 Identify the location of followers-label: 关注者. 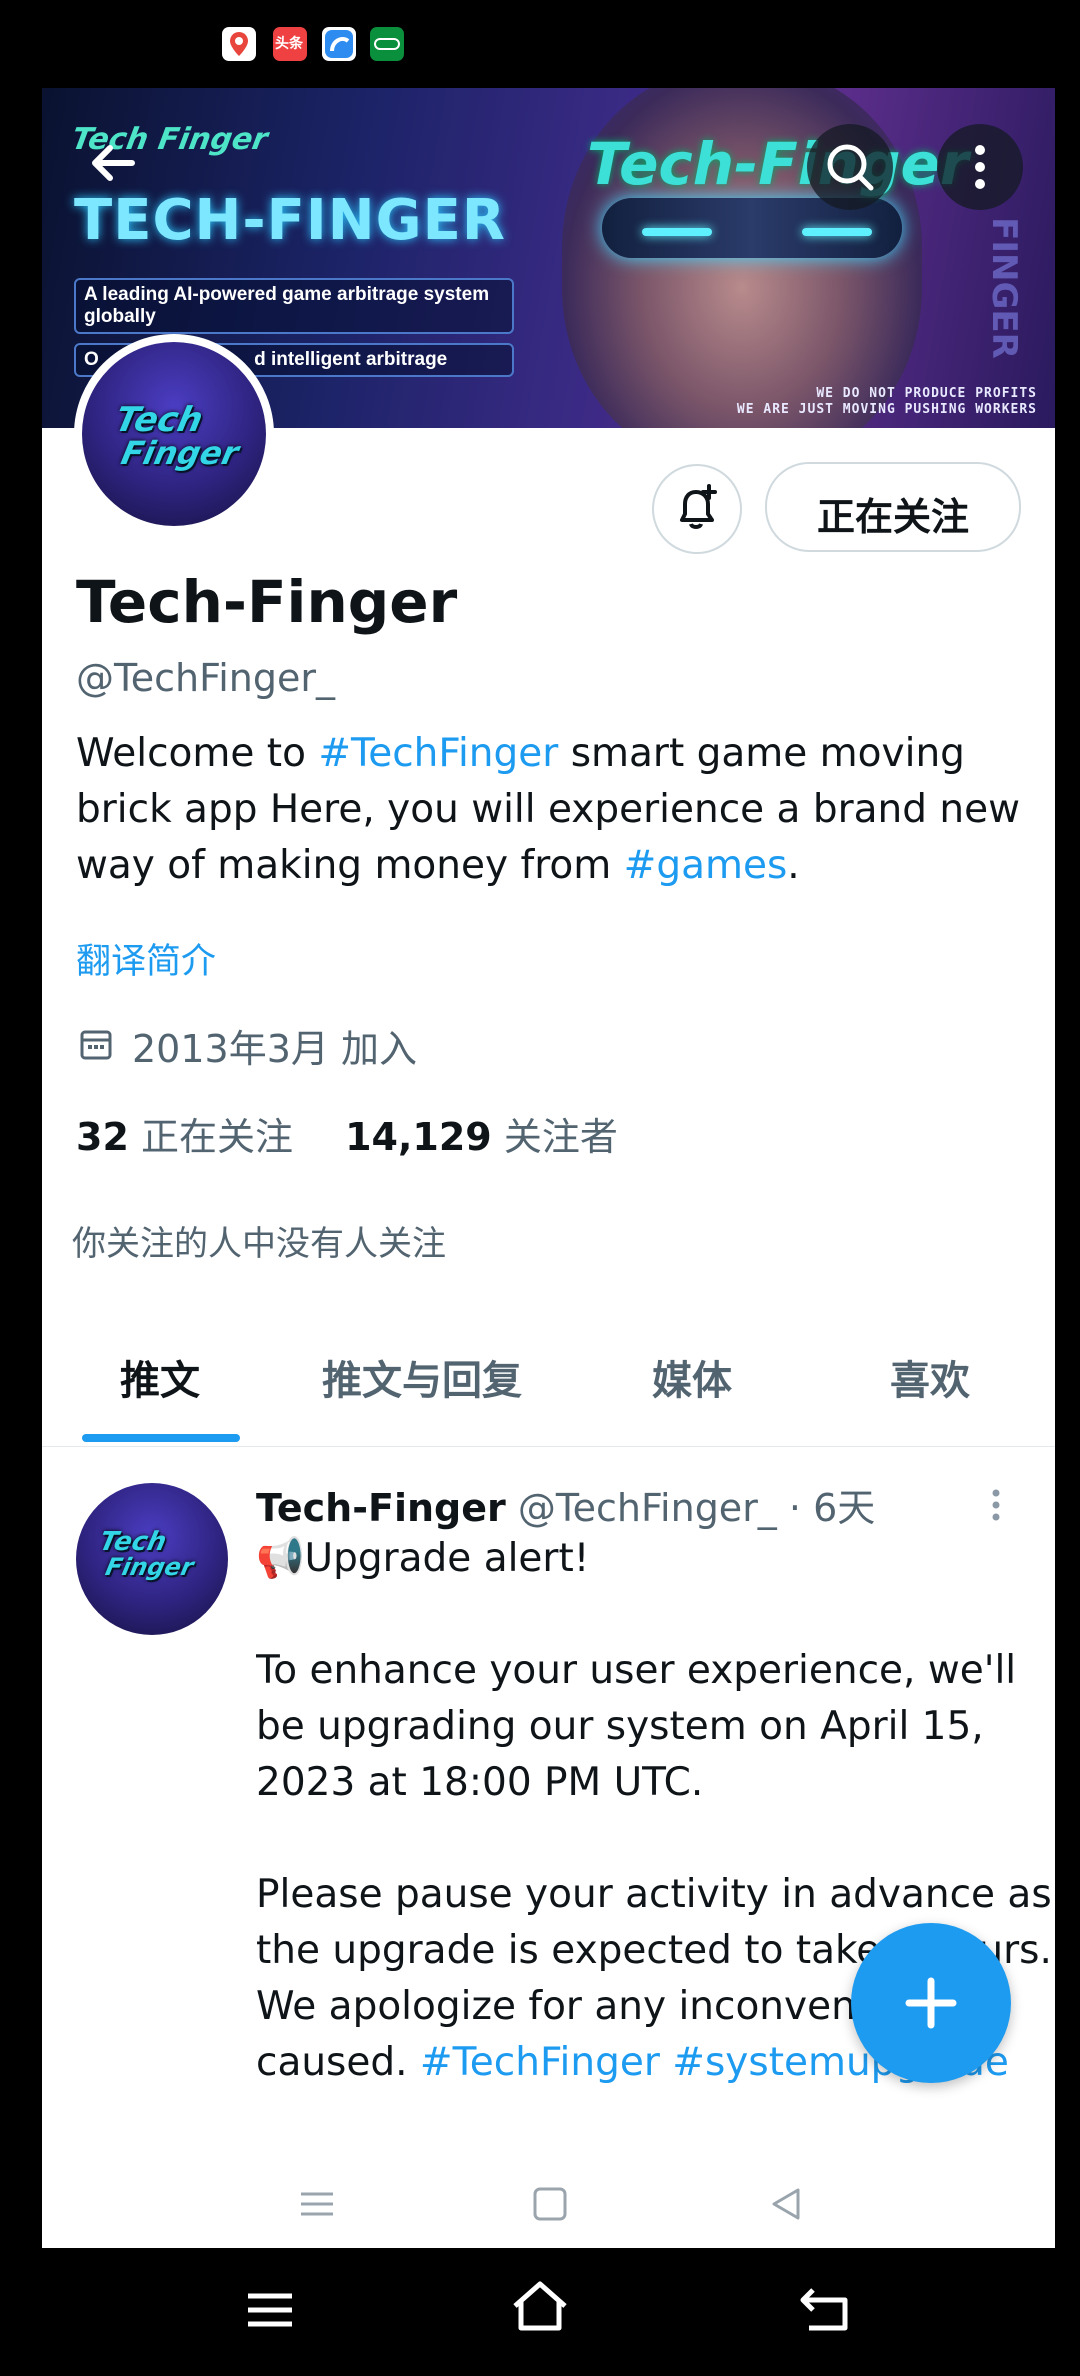
(560, 1137).